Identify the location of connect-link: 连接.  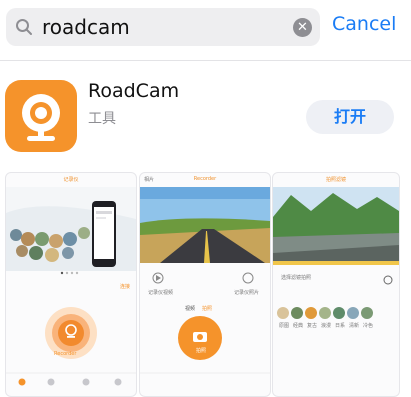
(124, 287).